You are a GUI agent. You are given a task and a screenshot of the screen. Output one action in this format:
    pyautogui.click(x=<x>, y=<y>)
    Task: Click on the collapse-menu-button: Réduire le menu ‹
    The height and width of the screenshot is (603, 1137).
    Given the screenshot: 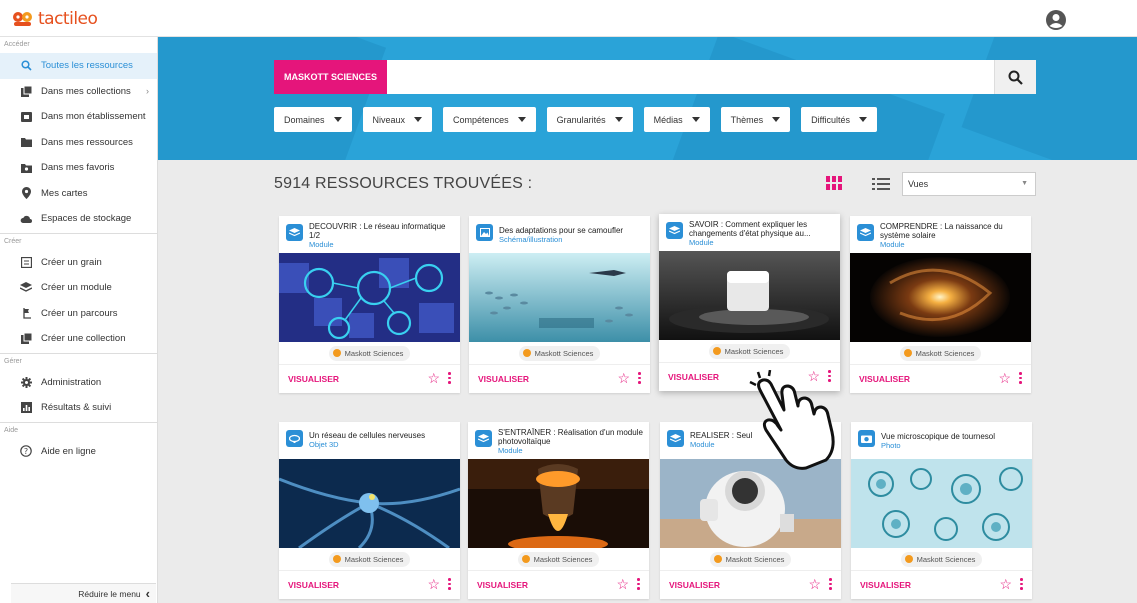 What is the action you would take?
    pyautogui.click(x=83, y=593)
    